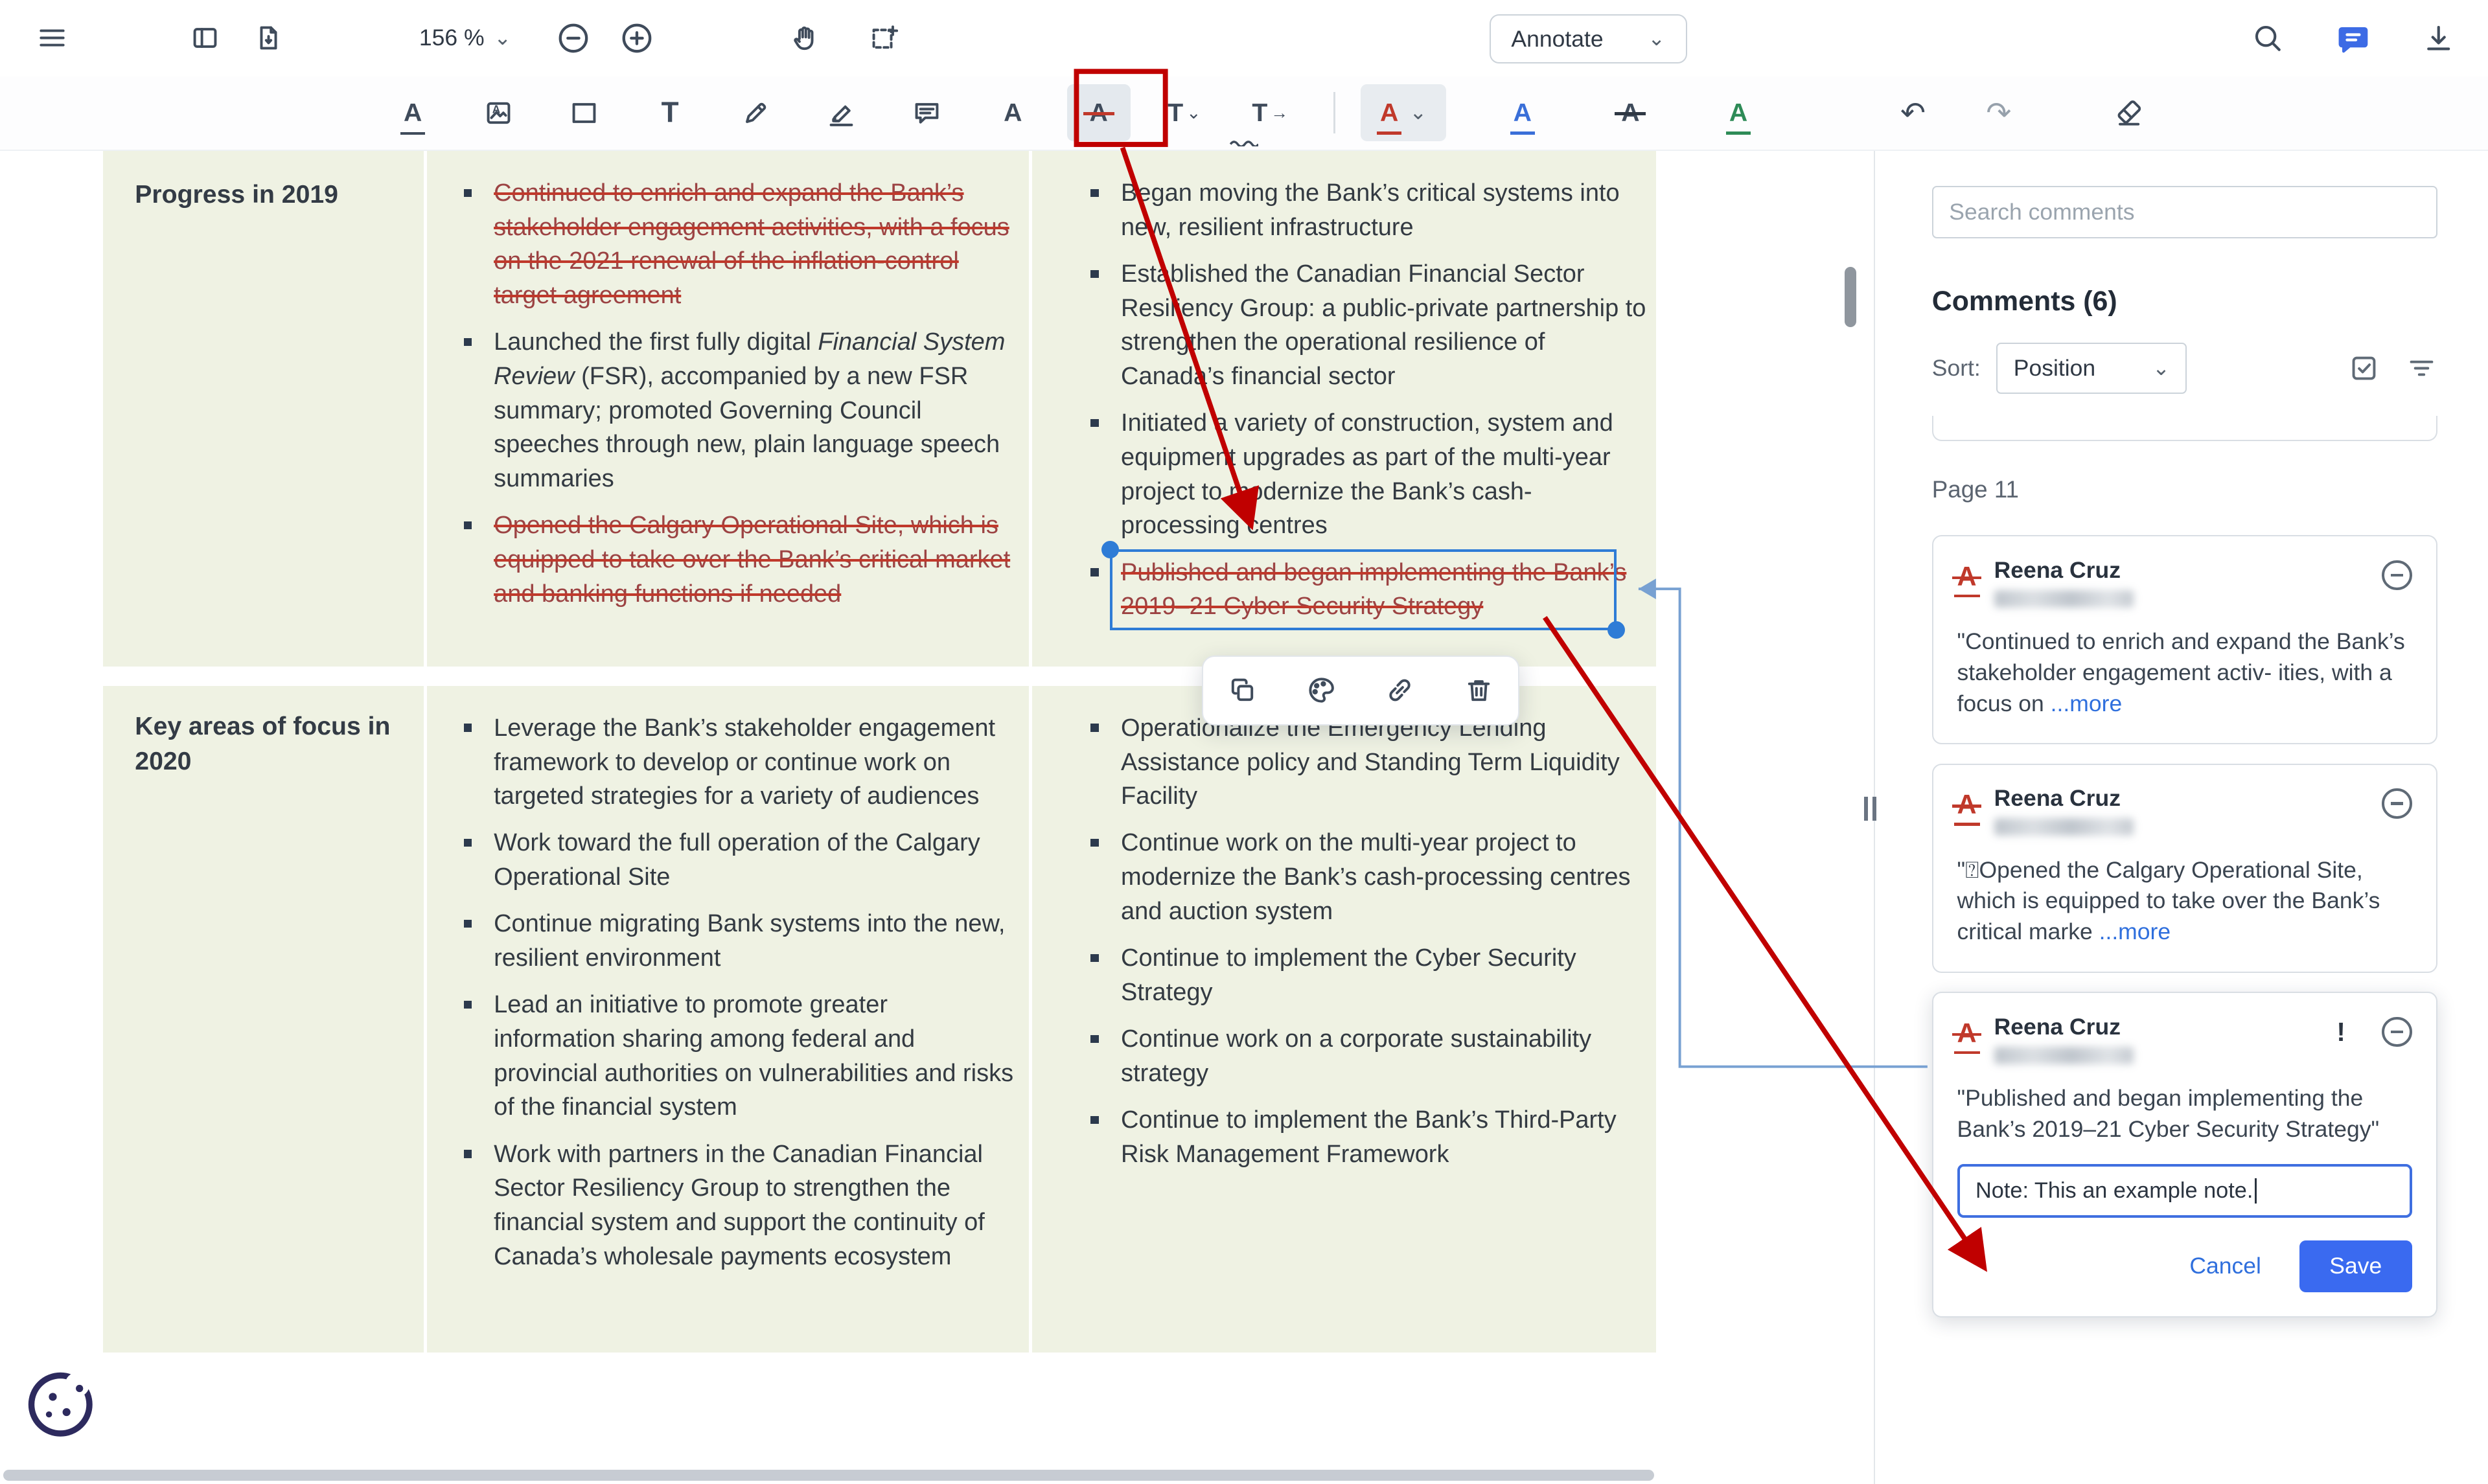 This screenshot has width=2488, height=1484. Describe the element at coordinates (1656, 39) in the screenshot. I see `chevron-down-icon: ⌄` at that location.